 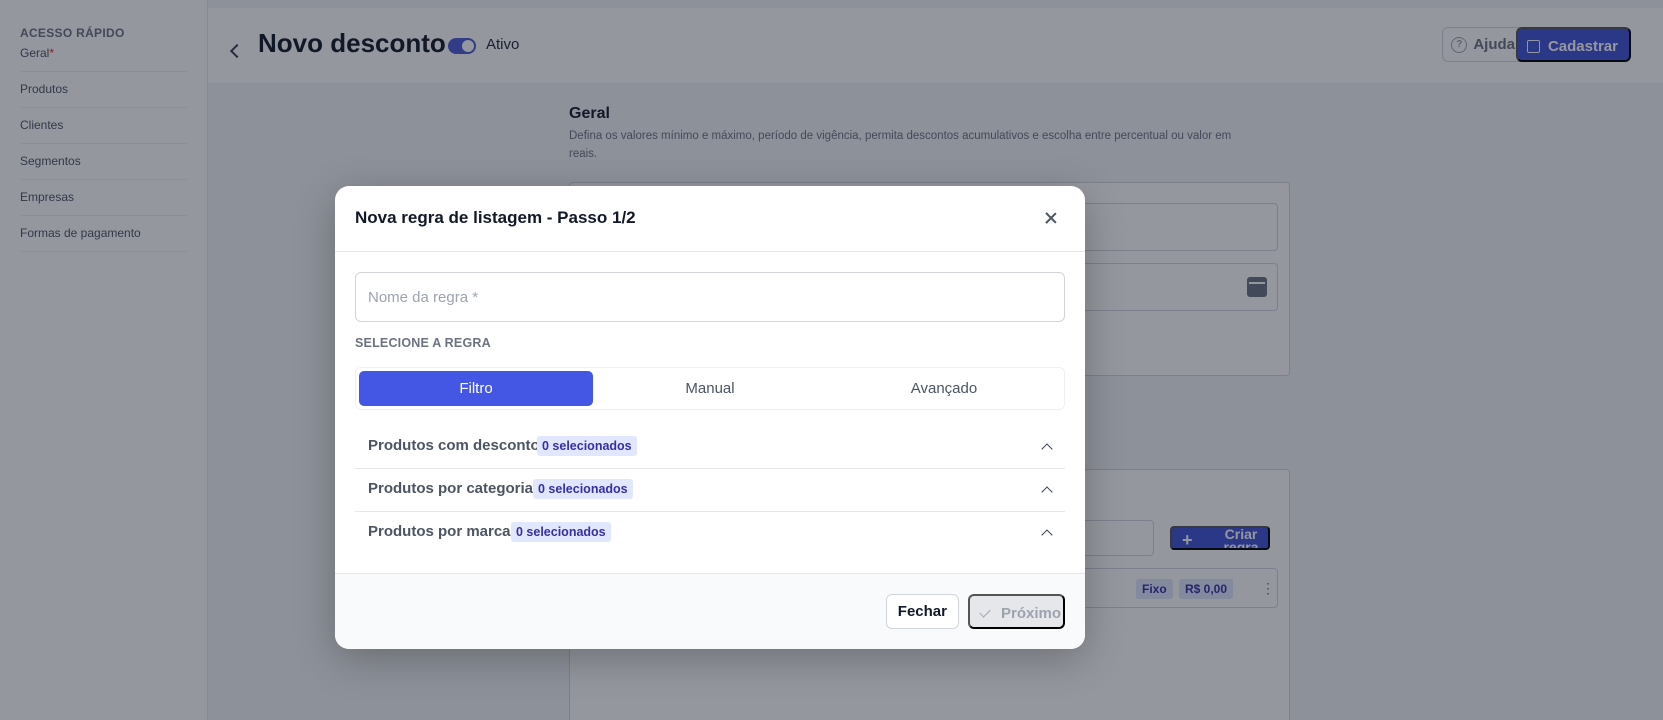 What do you see at coordinates (454, 445) in the screenshot?
I see `accordion-label: Produtos com desconto` at bounding box center [454, 445].